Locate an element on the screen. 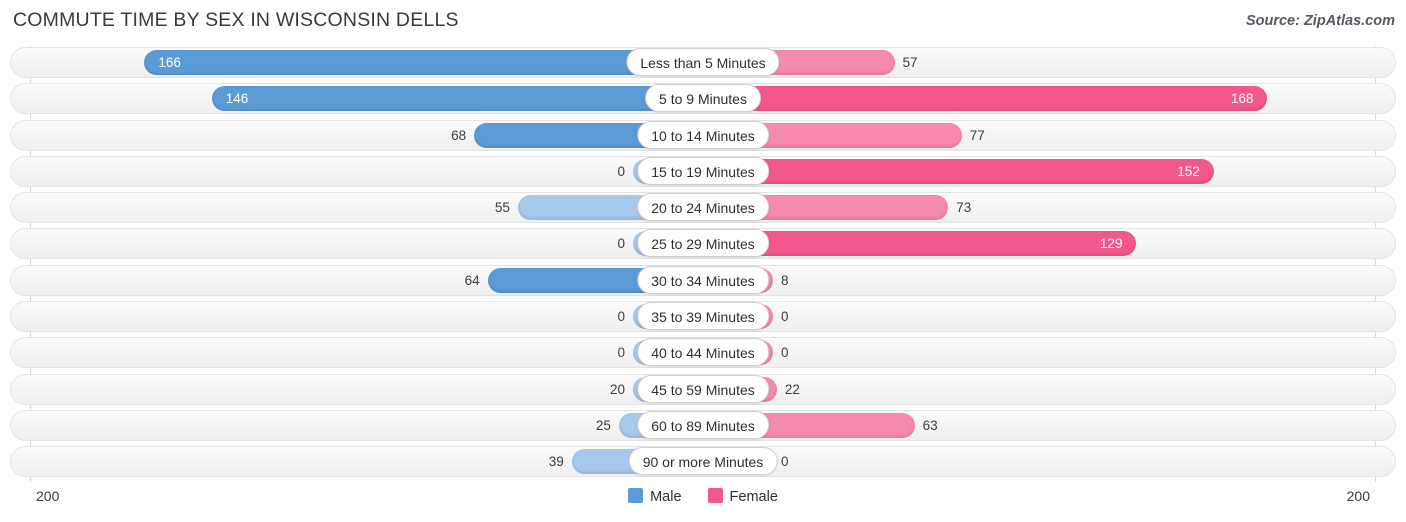 The width and height of the screenshot is (1406, 522). category-label: 40 to 44 Minutes is located at coordinates (703, 352).